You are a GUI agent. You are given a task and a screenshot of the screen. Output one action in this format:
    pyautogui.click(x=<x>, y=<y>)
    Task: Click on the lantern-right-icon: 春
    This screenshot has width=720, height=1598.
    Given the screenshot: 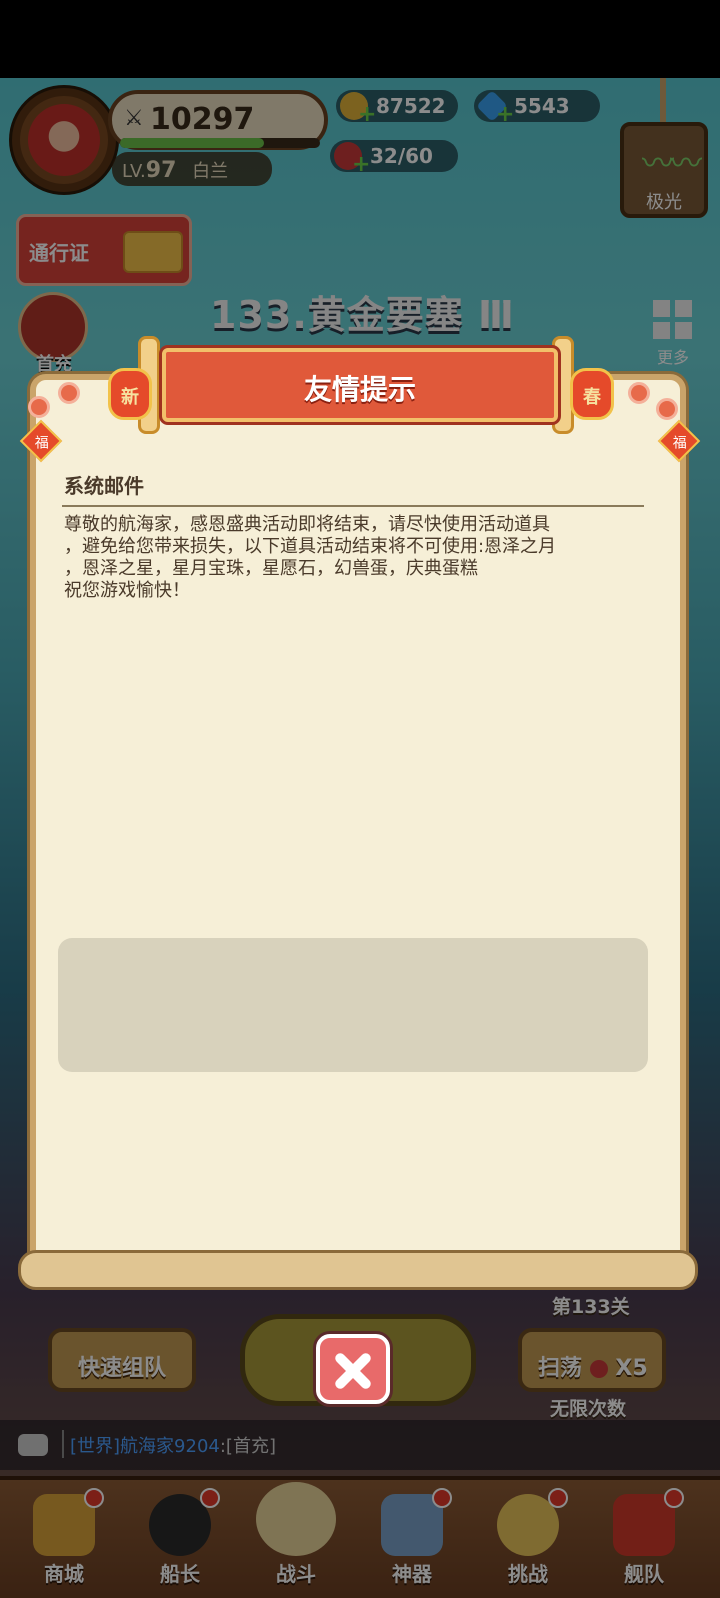 What is the action you would take?
    pyautogui.click(x=592, y=394)
    